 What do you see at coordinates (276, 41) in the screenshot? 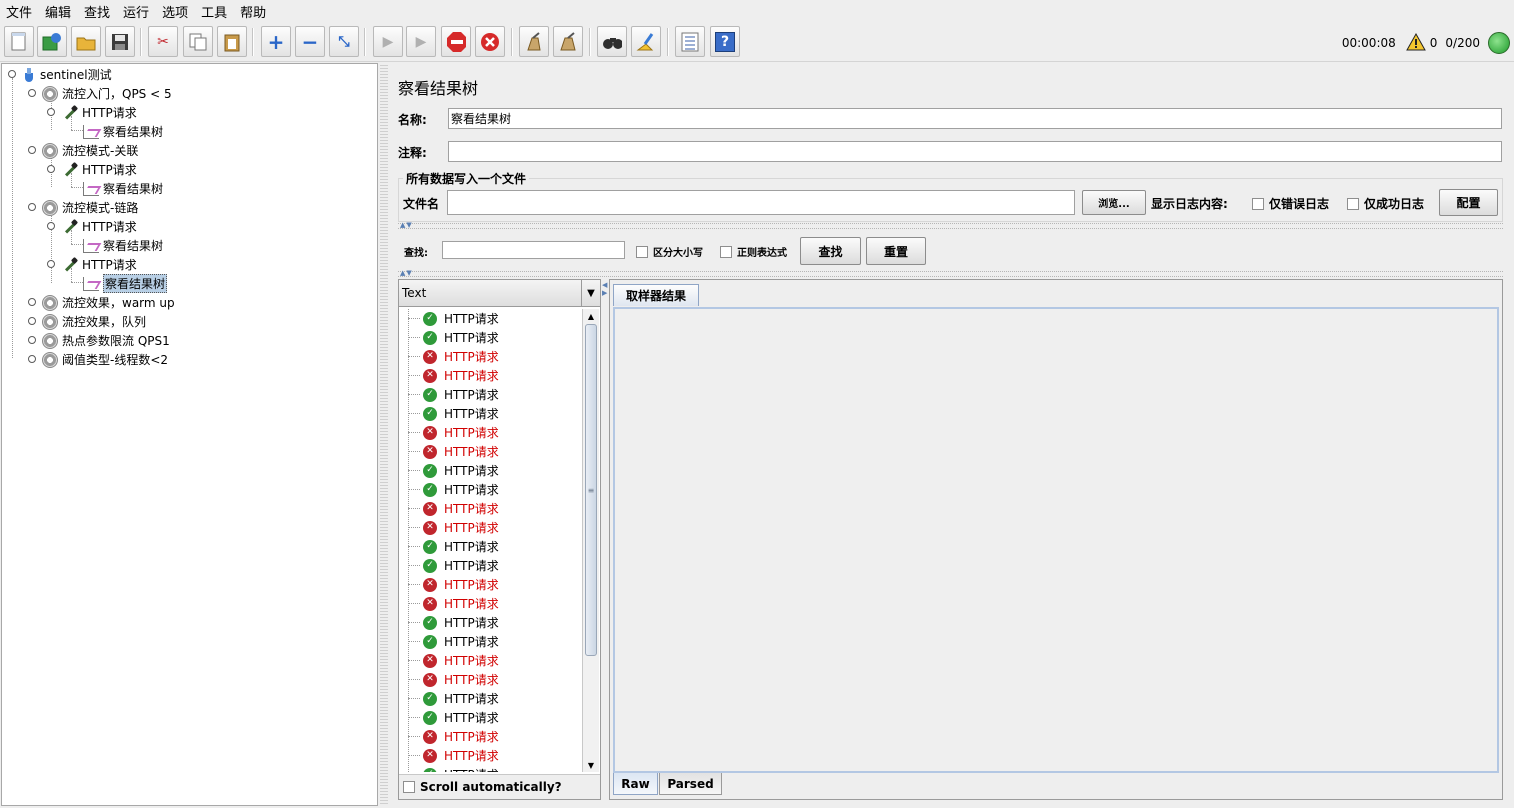
I see `expand-all-button: +` at bounding box center [276, 41].